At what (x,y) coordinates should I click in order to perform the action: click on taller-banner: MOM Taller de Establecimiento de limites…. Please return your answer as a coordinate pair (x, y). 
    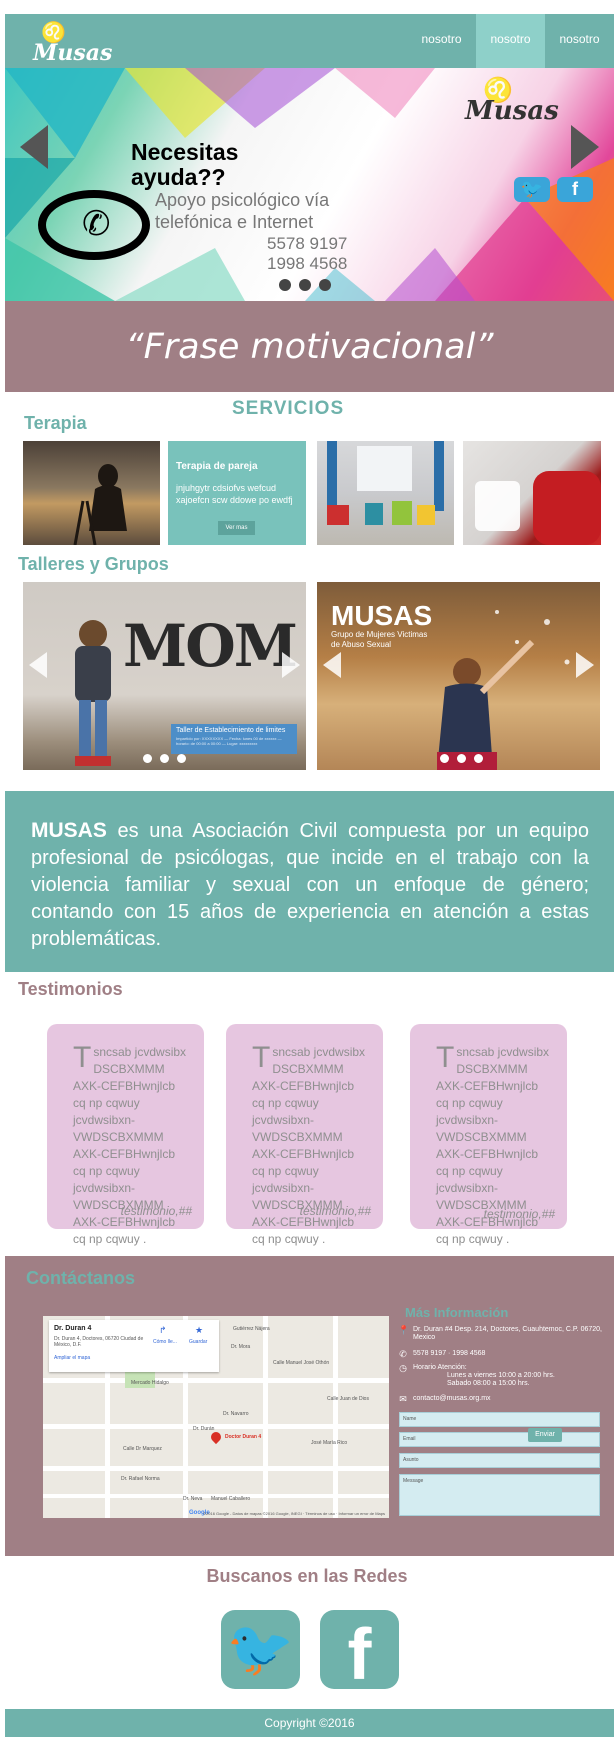
    Looking at the image, I should click on (164, 676).